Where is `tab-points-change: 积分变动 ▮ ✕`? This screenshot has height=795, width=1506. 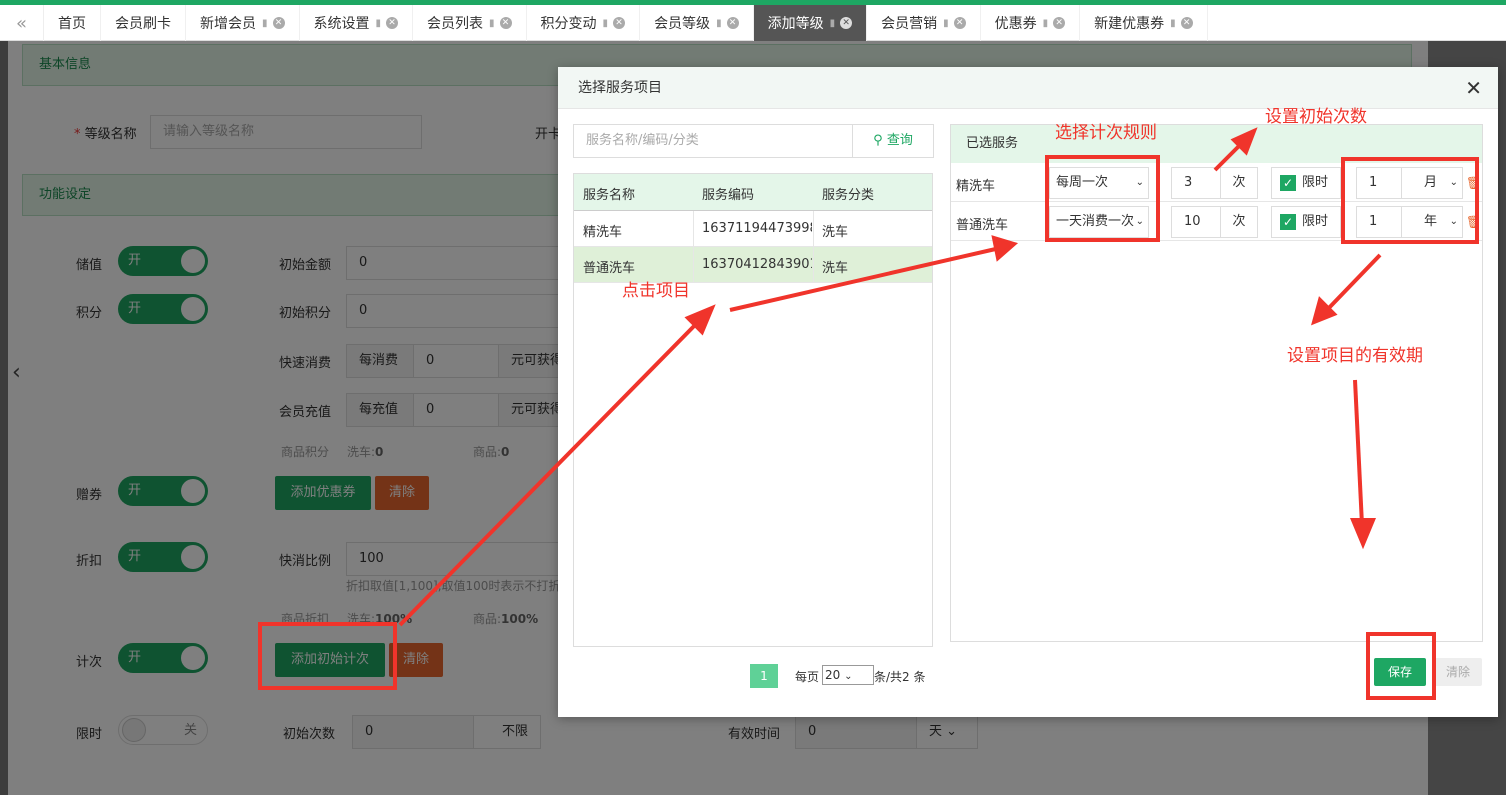 tab-points-change: 积分变动 ▮ ✕ is located at coordinates (584, 23).